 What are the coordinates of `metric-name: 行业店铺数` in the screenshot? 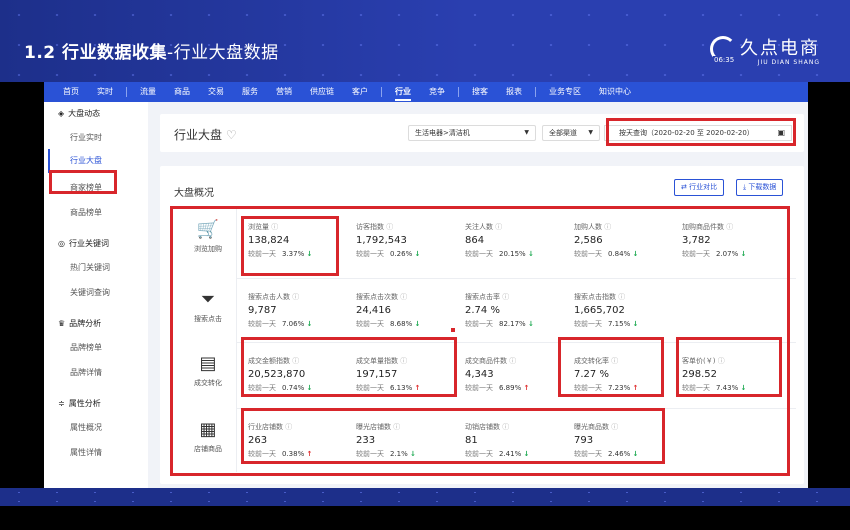 It's located at (265, 427).